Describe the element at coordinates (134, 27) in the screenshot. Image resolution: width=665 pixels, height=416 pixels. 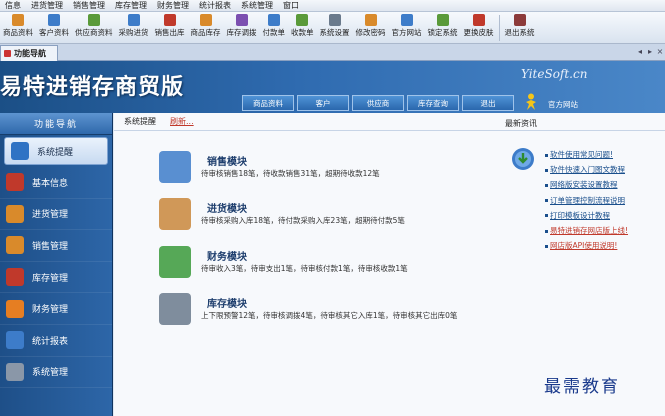
I see `toolbar-button-3: 采购进货` at that location.